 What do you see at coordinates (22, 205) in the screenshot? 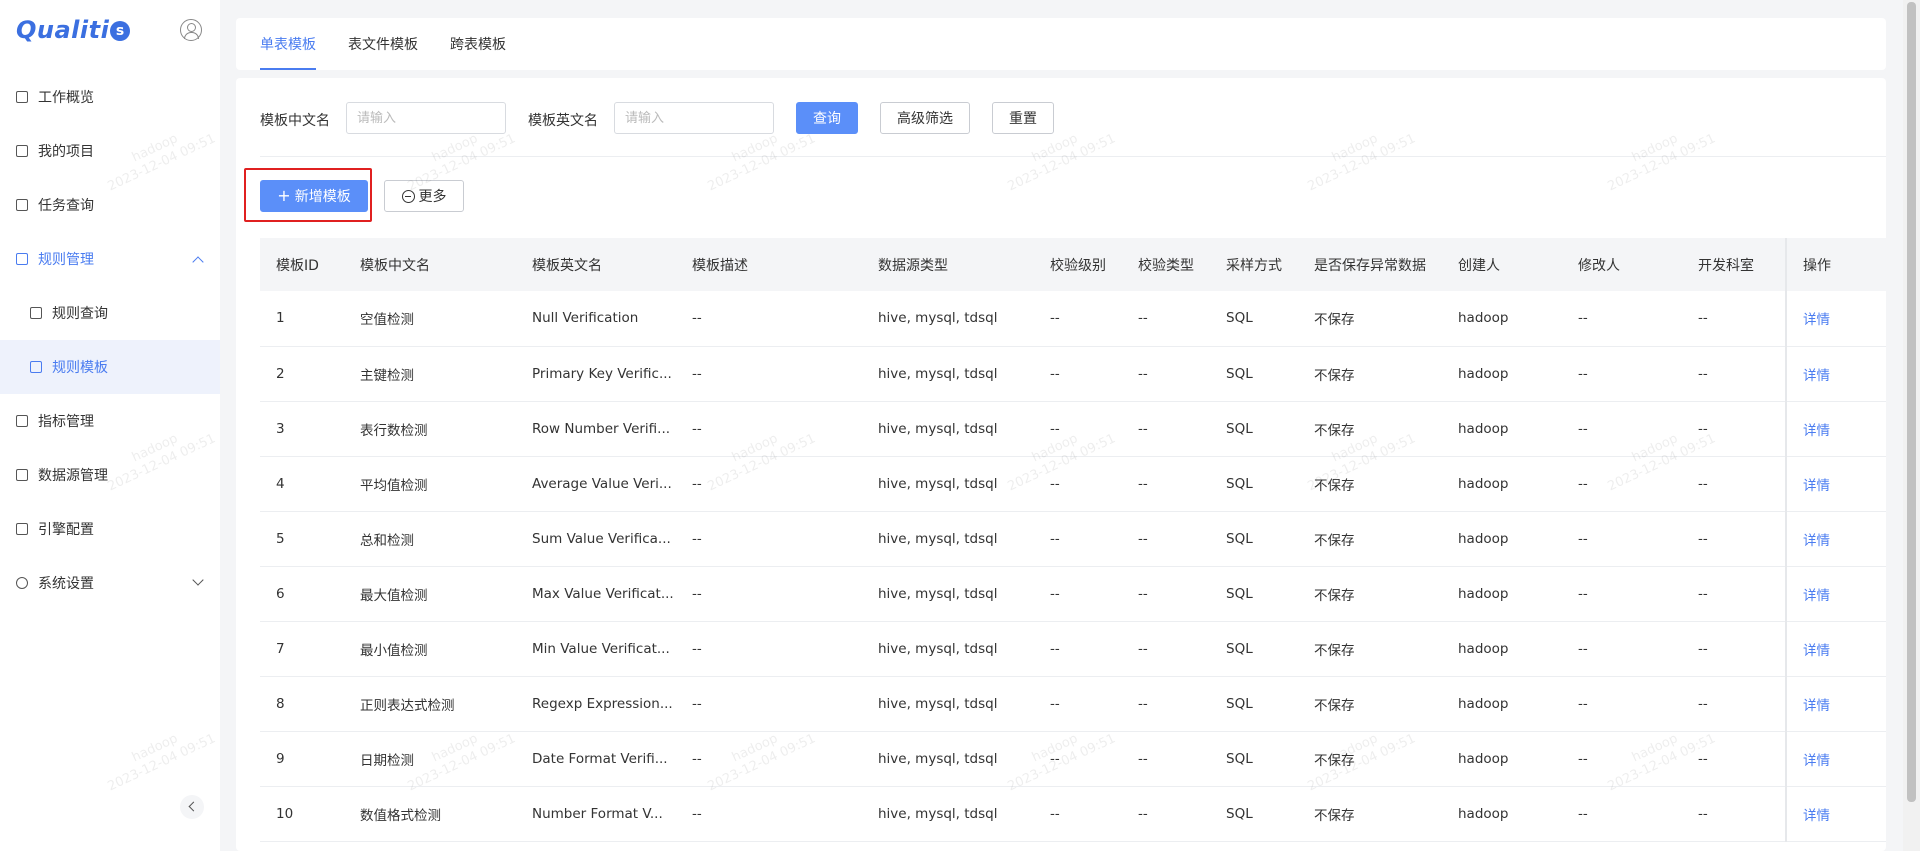
I see `document-icon` at bounding box center [22, 205].